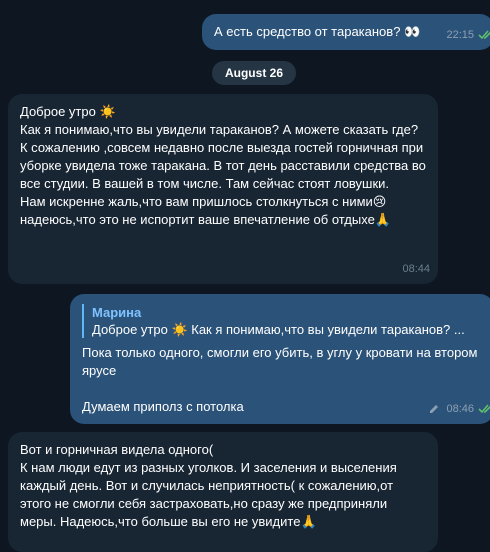 The image size is (490, 552). What do you see at coordinates (434, 409) in the screenshot?
I see `pencil-icon` at bounding box center [434, 409].